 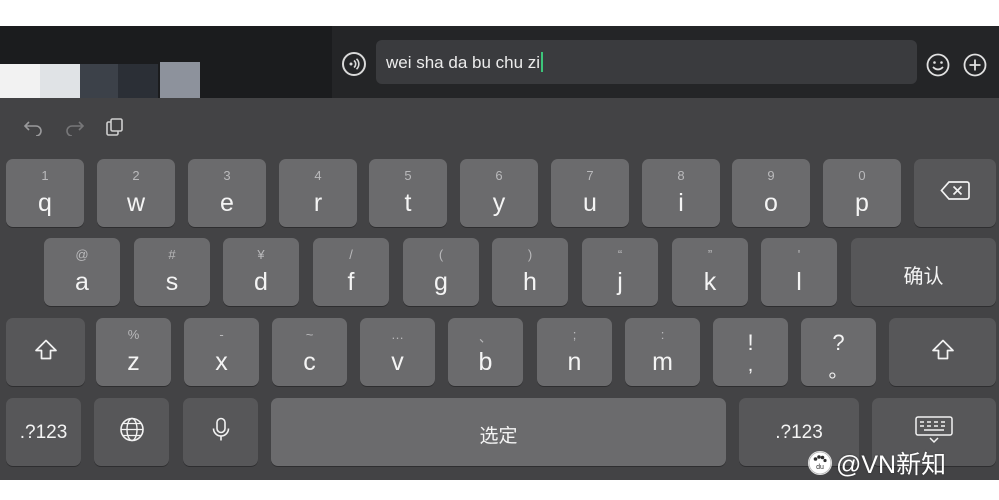 I want to click on backspace-icon, so click(x=955, y=193).